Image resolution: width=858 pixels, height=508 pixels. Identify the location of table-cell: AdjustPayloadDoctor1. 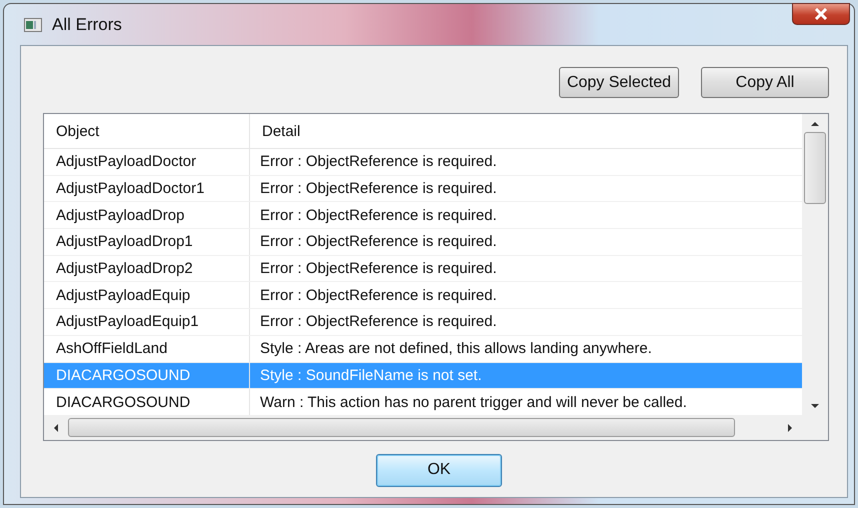
(147, 189).